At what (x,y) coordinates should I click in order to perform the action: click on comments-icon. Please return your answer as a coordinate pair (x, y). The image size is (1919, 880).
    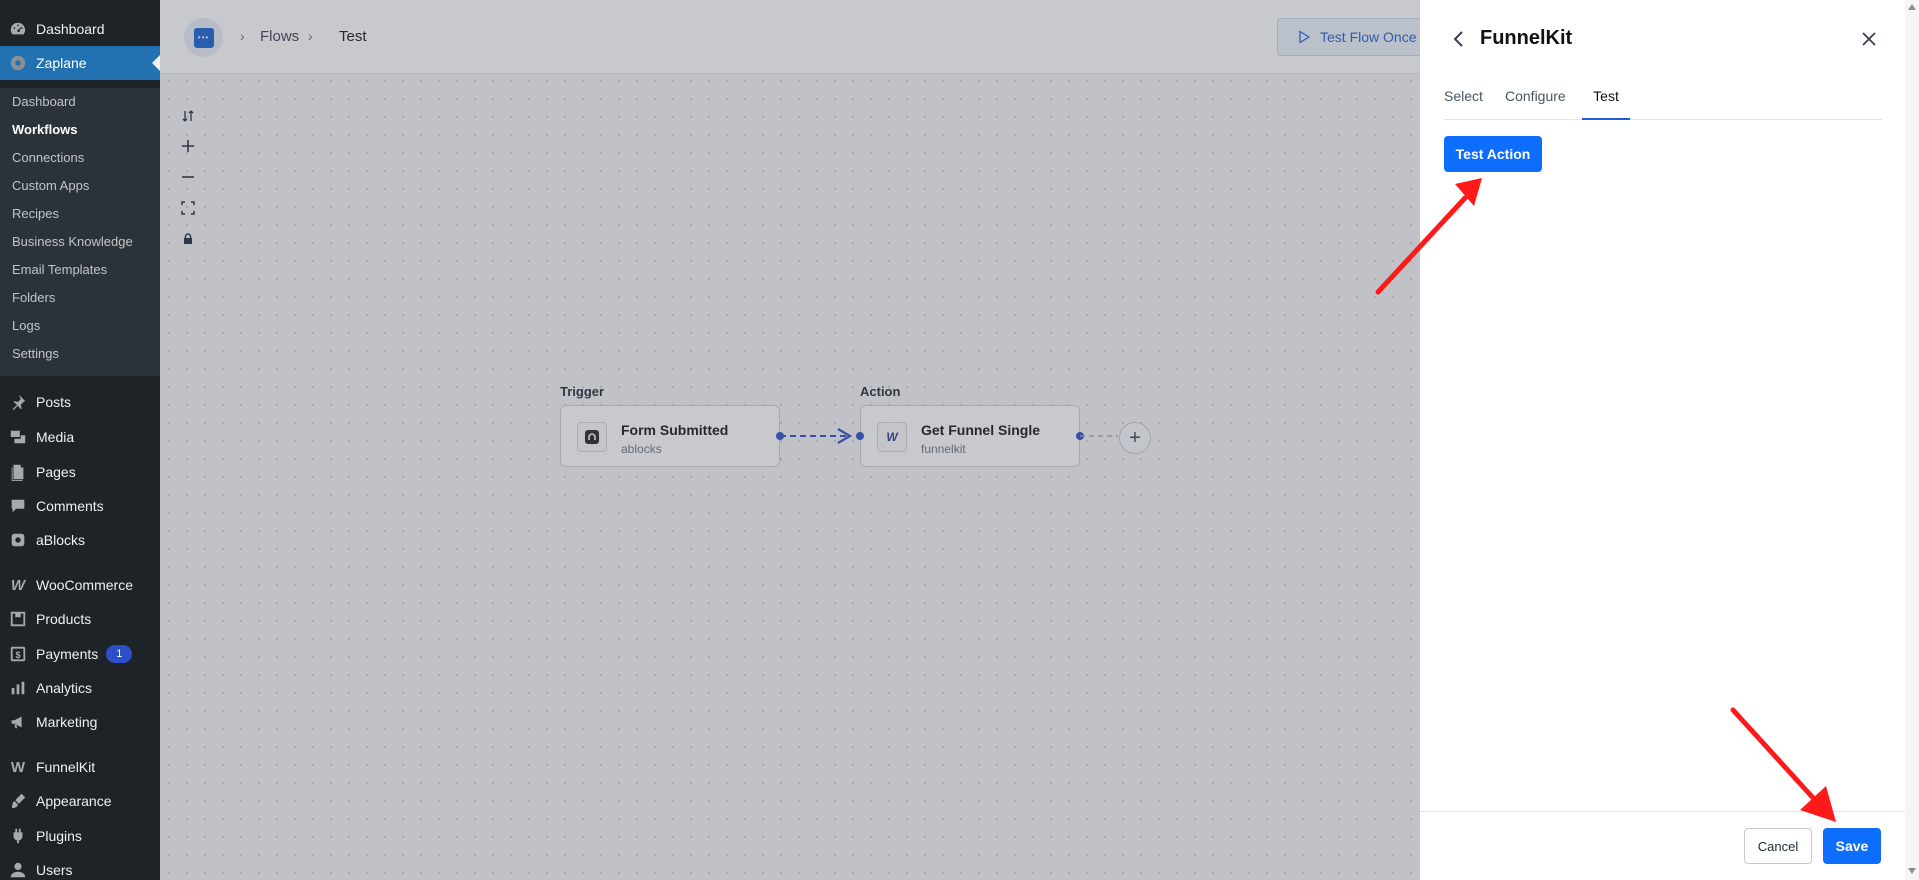
    Looking at the image, I should click on (18, 506).